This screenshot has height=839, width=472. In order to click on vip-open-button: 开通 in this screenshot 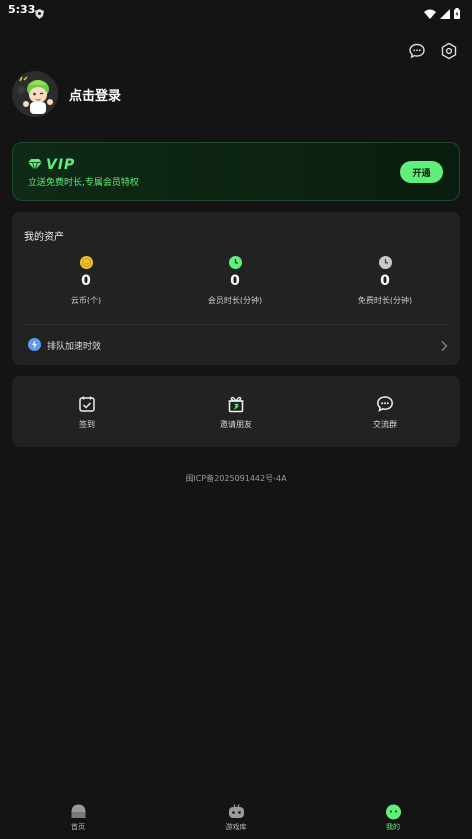, I will do `click(421, 172)`.